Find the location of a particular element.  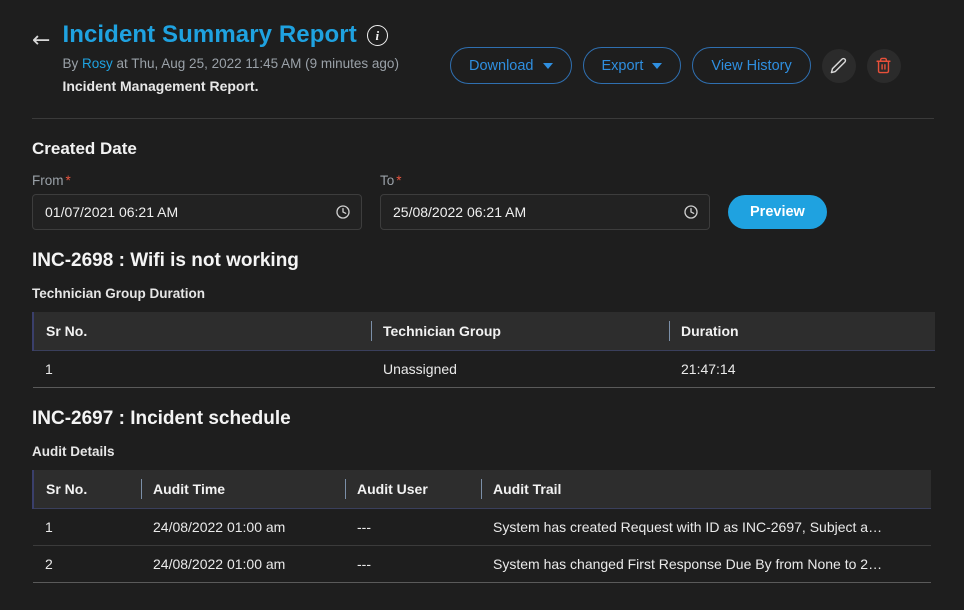

to-field: To * is located at coordinates (545, 201).